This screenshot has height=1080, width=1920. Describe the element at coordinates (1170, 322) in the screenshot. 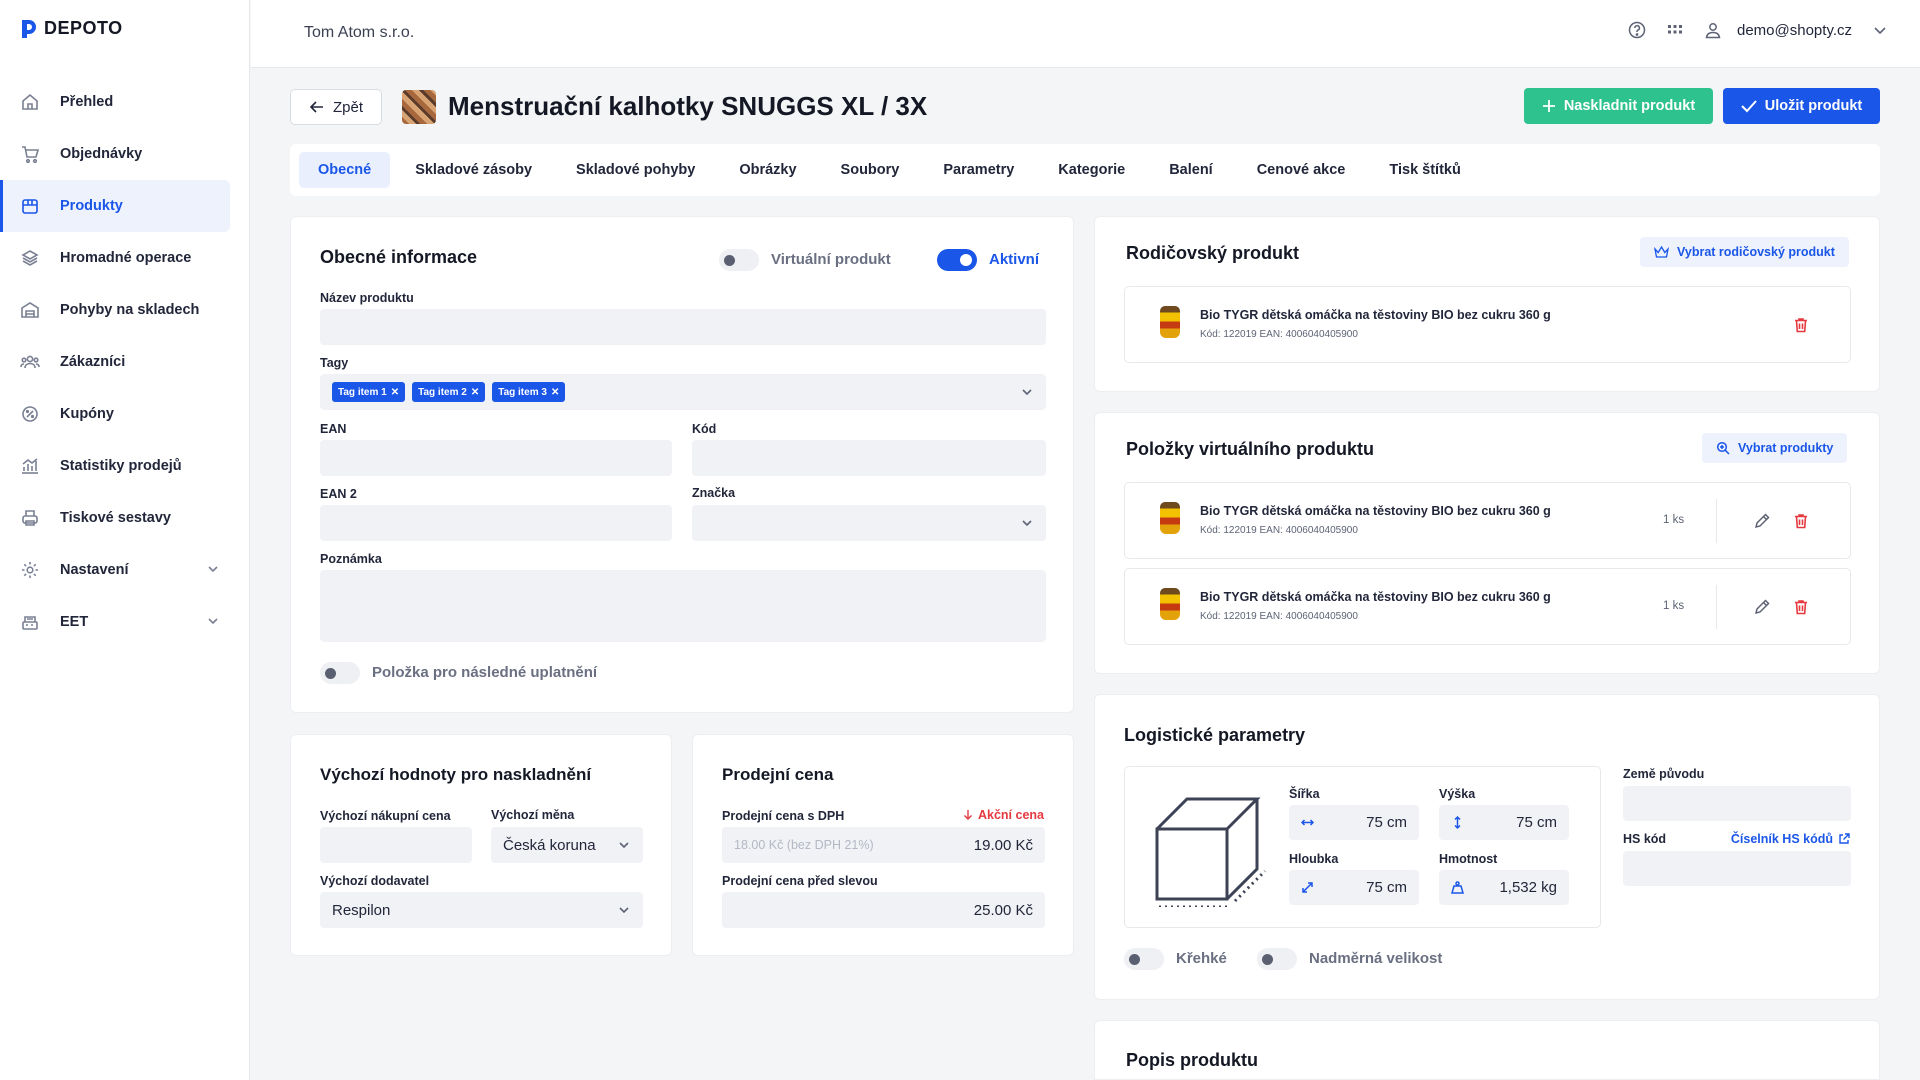

I see `product-image` at that location.